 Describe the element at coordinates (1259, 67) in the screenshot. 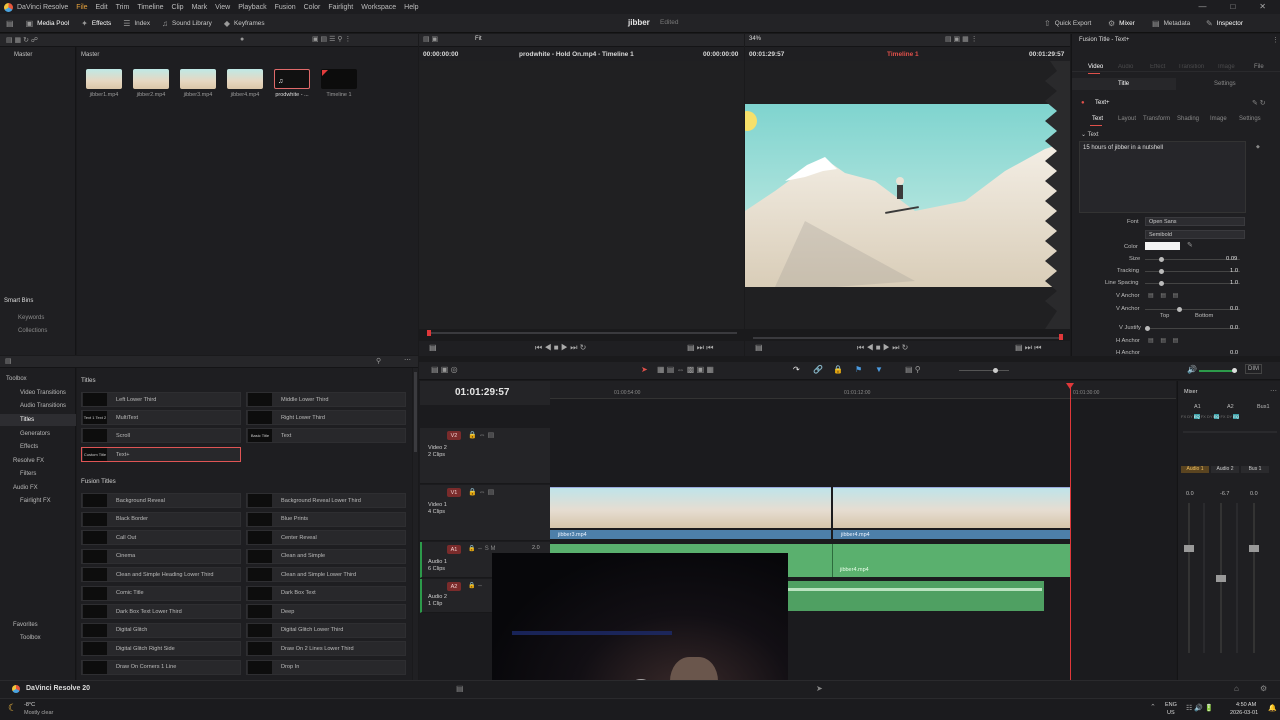

I see `inspector-tab-file: File` at that location.